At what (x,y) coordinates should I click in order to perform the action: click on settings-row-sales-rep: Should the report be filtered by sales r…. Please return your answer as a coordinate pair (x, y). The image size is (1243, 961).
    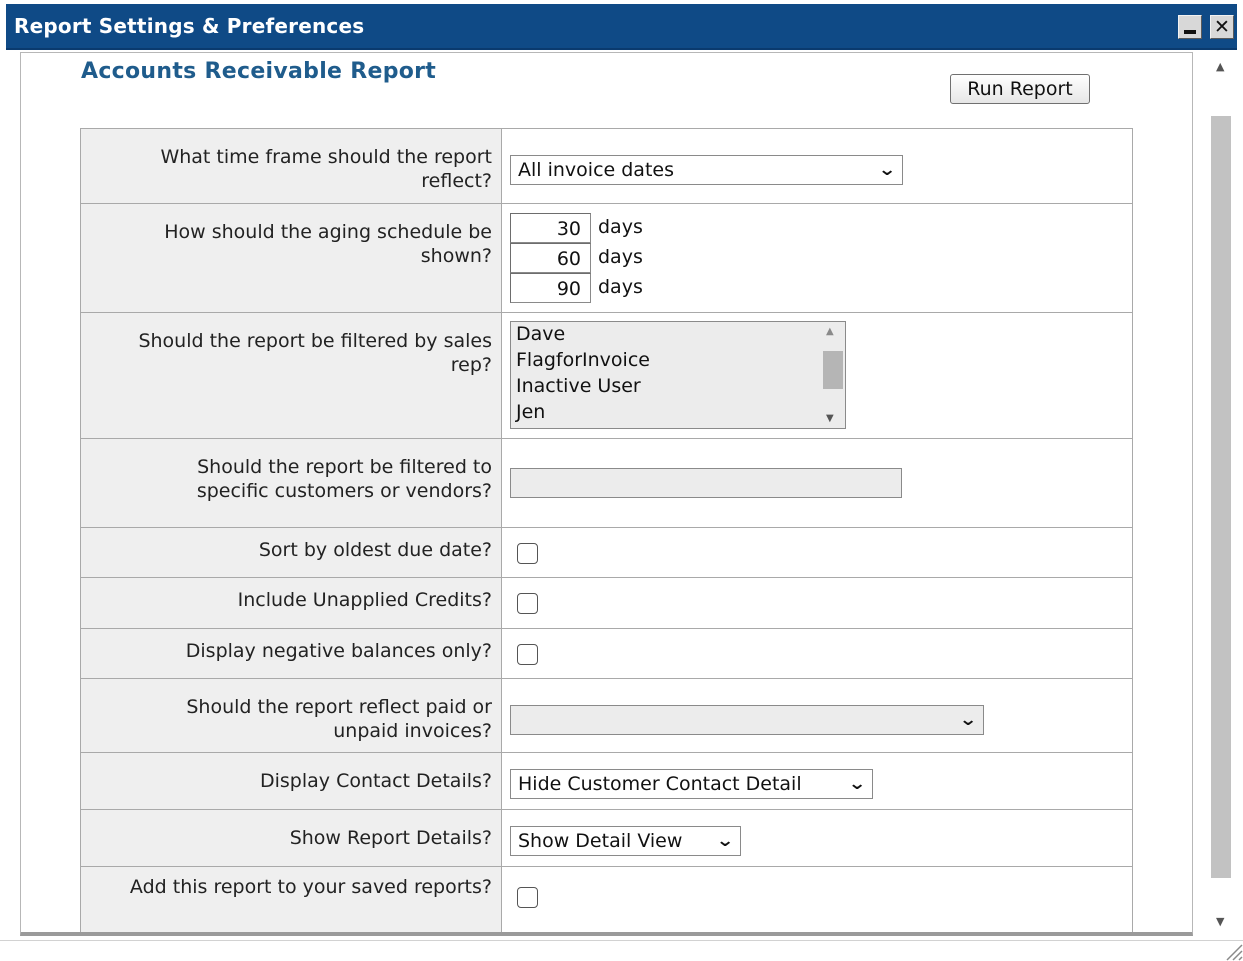
    Looking at the image, I should click on (606, 375).